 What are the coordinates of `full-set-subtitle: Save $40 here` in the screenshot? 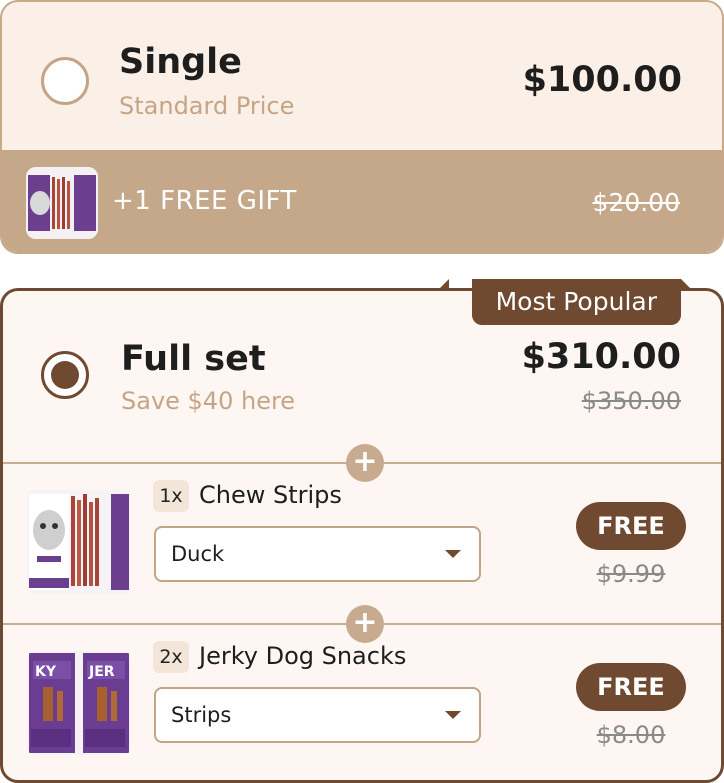 It's located at (208, 401).